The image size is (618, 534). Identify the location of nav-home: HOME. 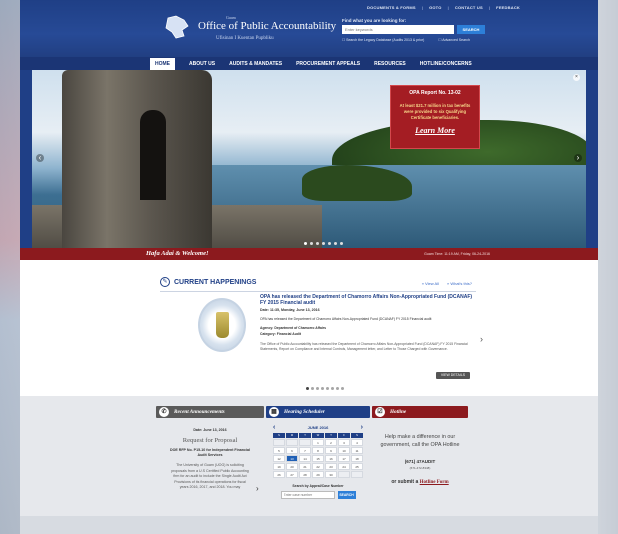
(162, 63).